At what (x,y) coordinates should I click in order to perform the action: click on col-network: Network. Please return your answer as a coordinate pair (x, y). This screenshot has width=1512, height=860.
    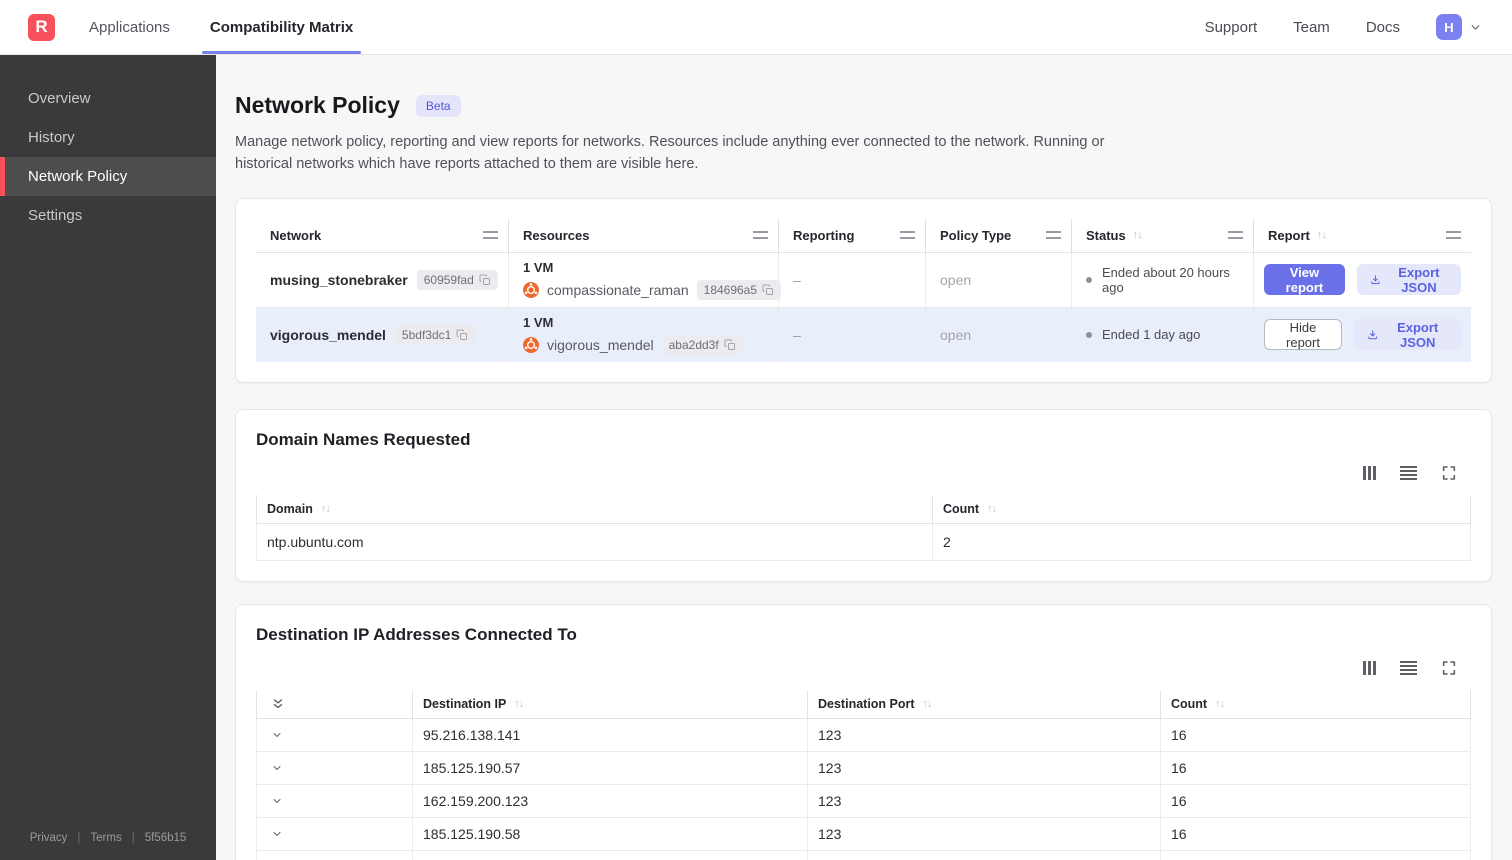
    Looking at the image, I should click on (296, 235).